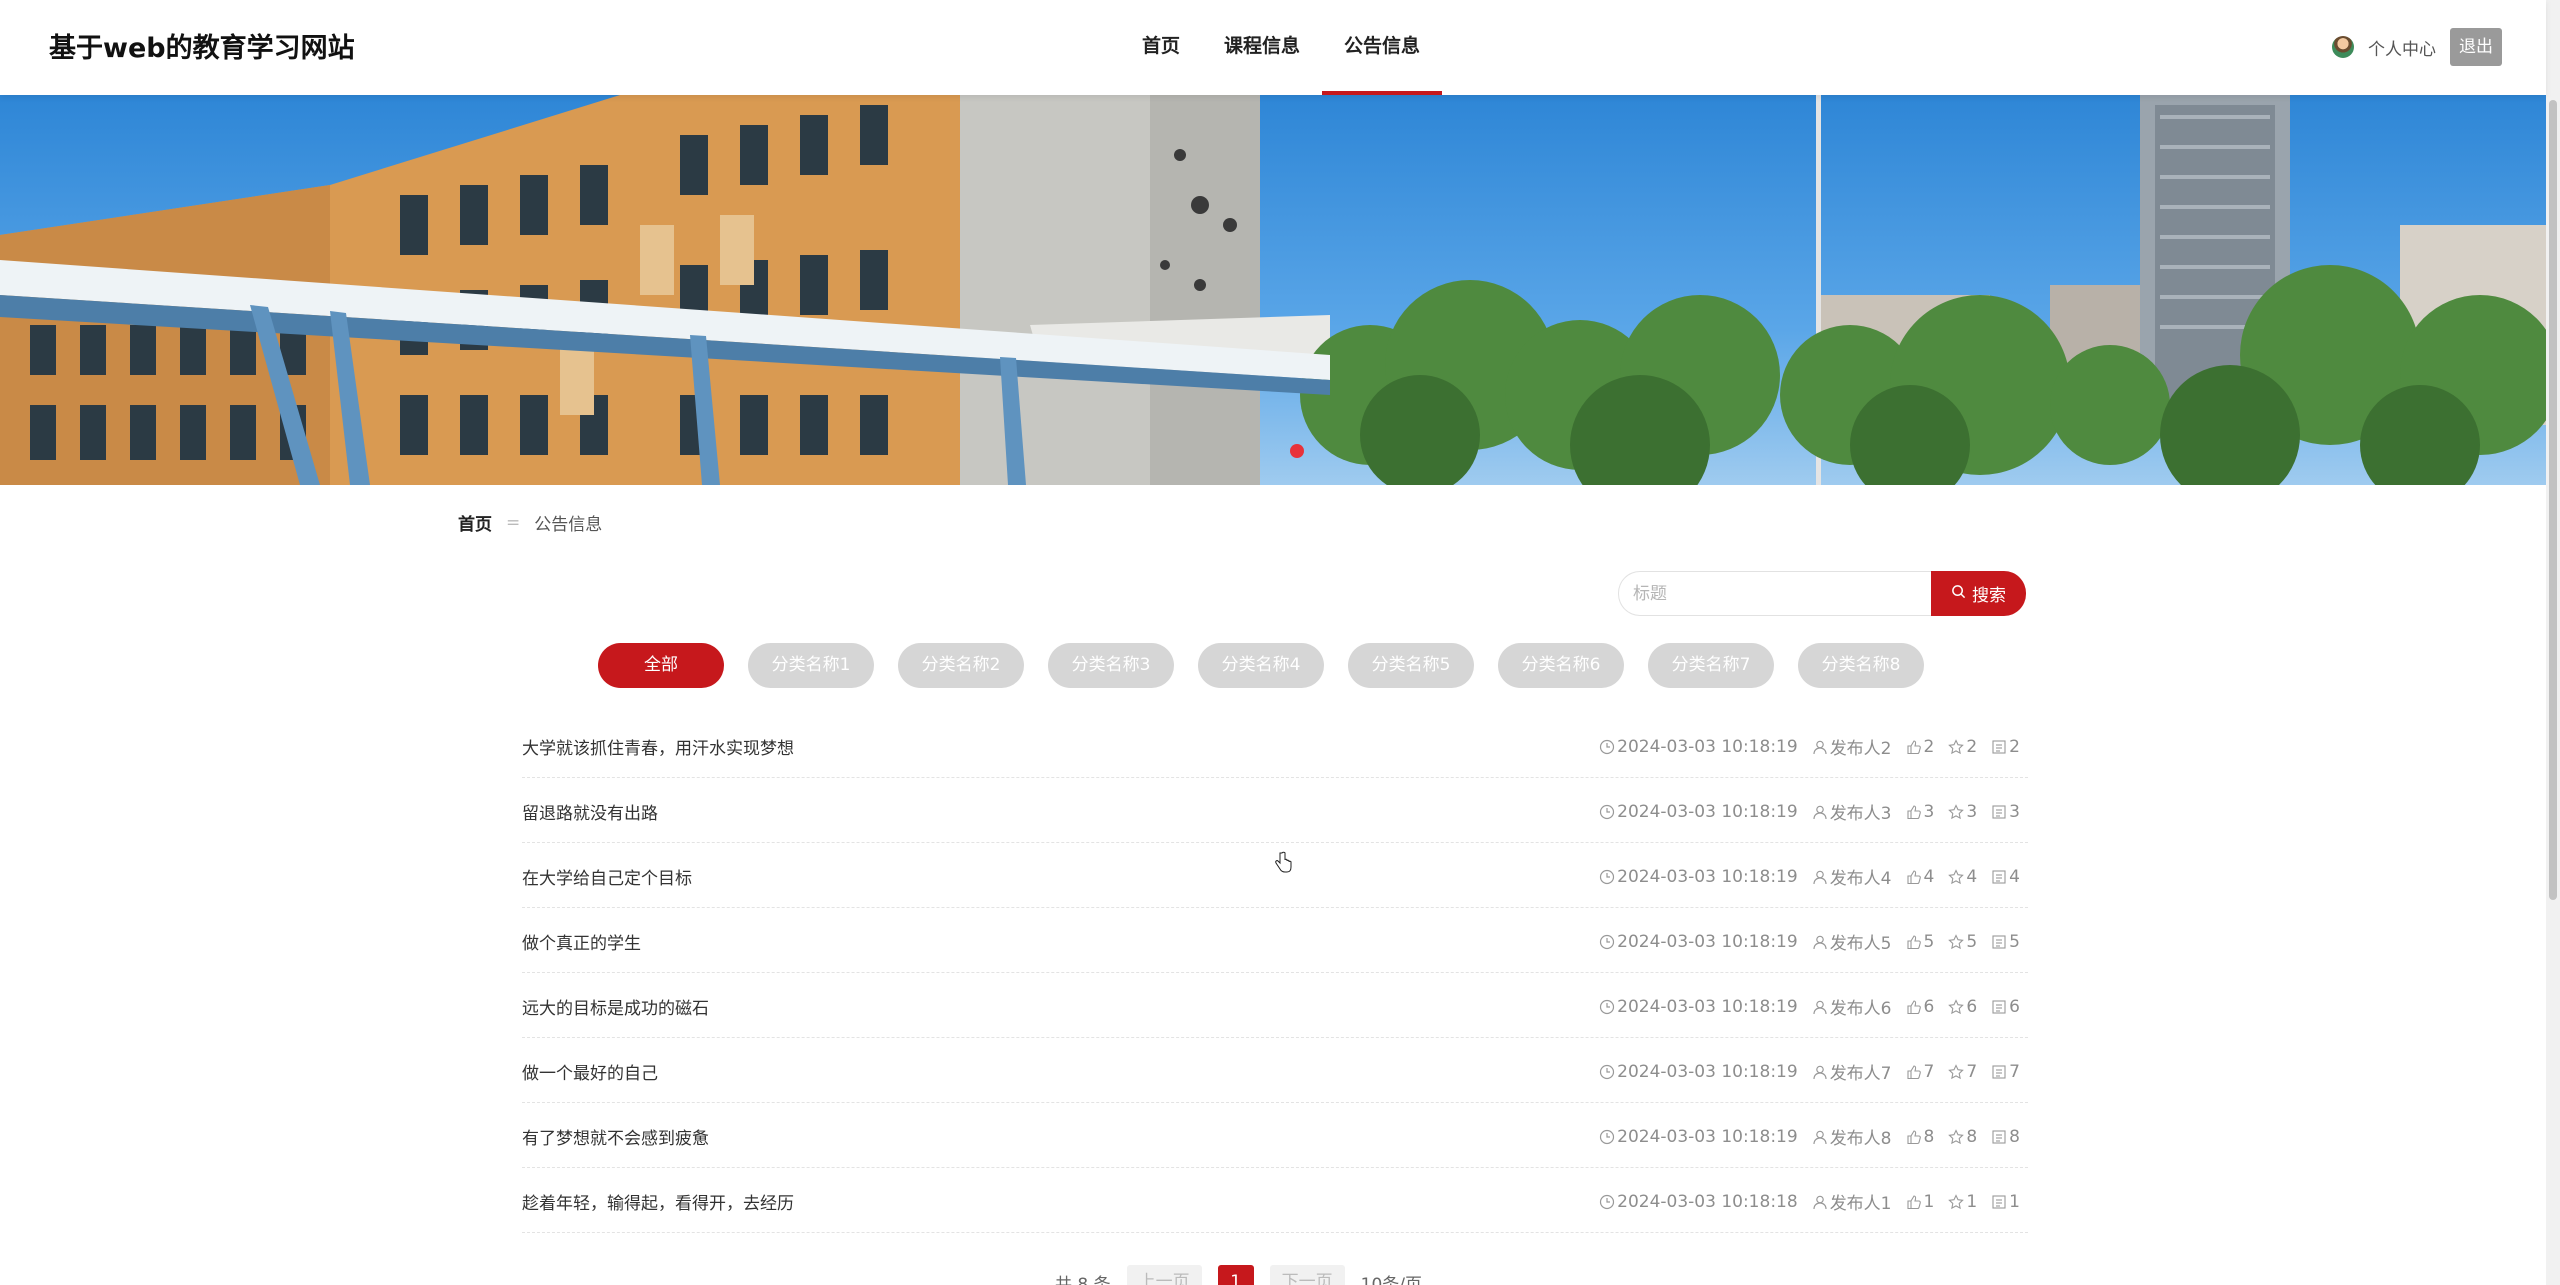 The image size is (2560, 1285). What do you see at coordinates (1775, 593) in the screenshot?
I see `search-input` at bounding box center [1775, 593].